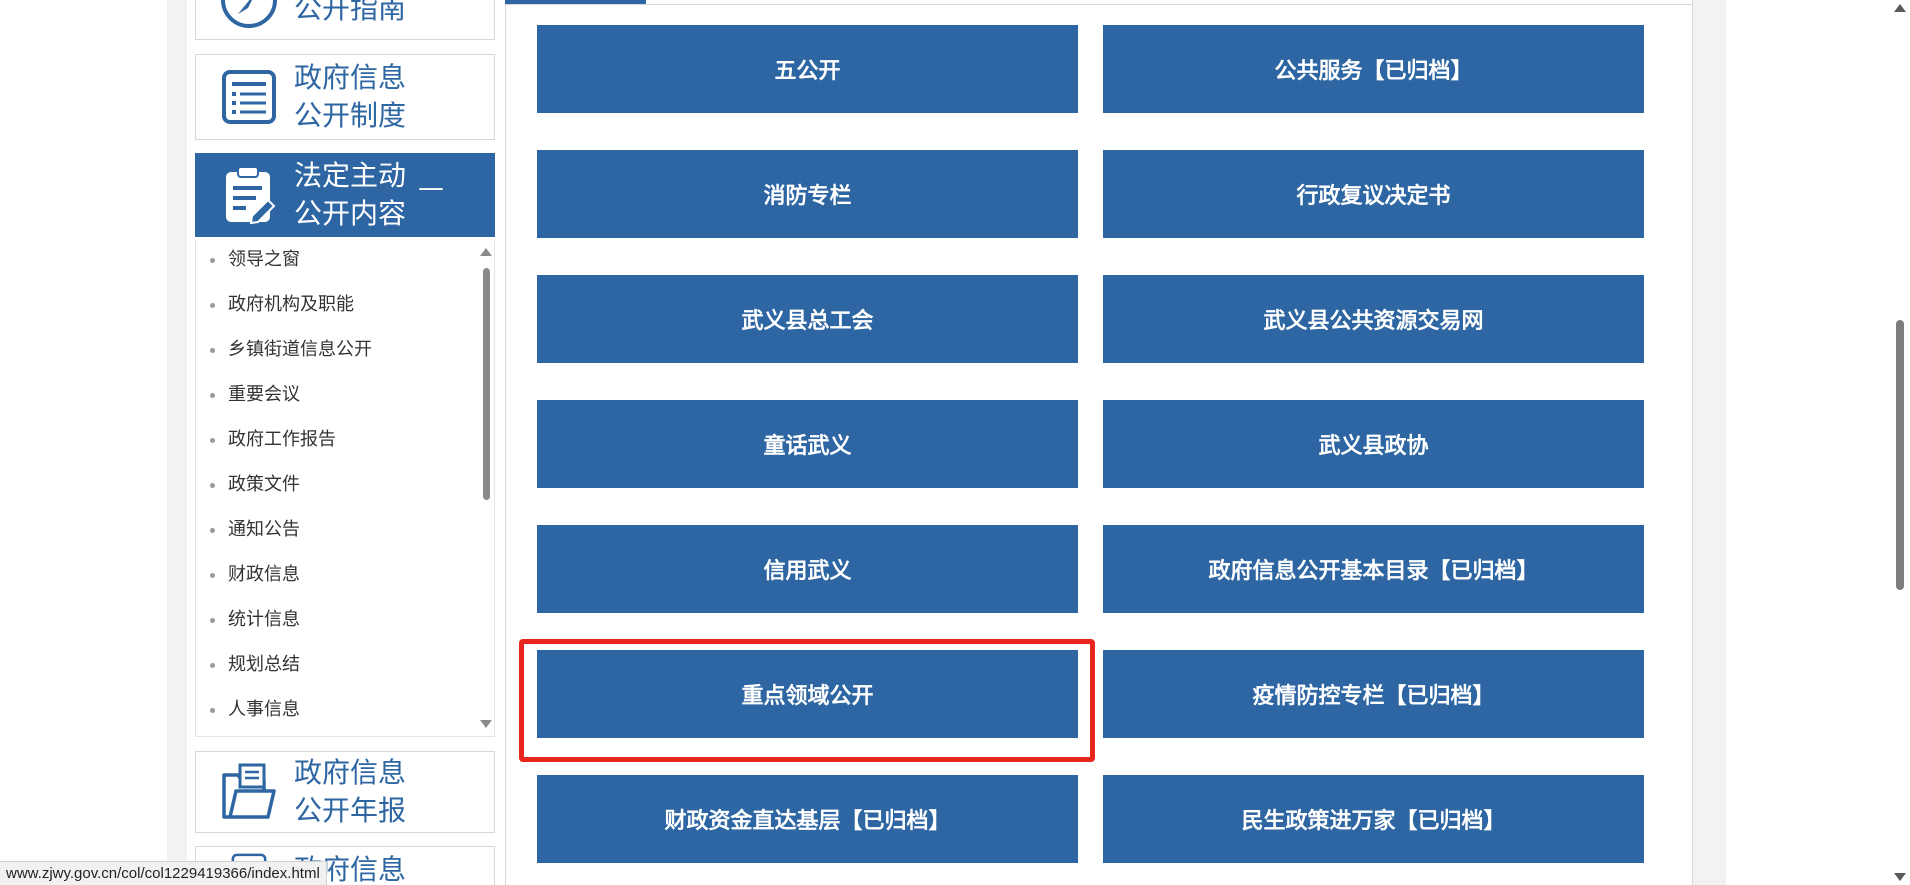  I want to click on sidebar-item-statutory-content: 法定主动 公开内容 —, so click(345, 195).